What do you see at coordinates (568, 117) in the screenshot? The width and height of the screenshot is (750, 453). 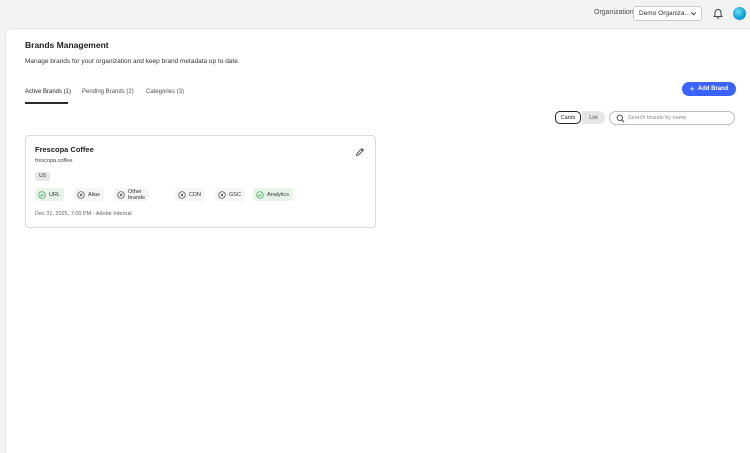 I see `cards-view-button: Cards` at bounding box center [568, 117].